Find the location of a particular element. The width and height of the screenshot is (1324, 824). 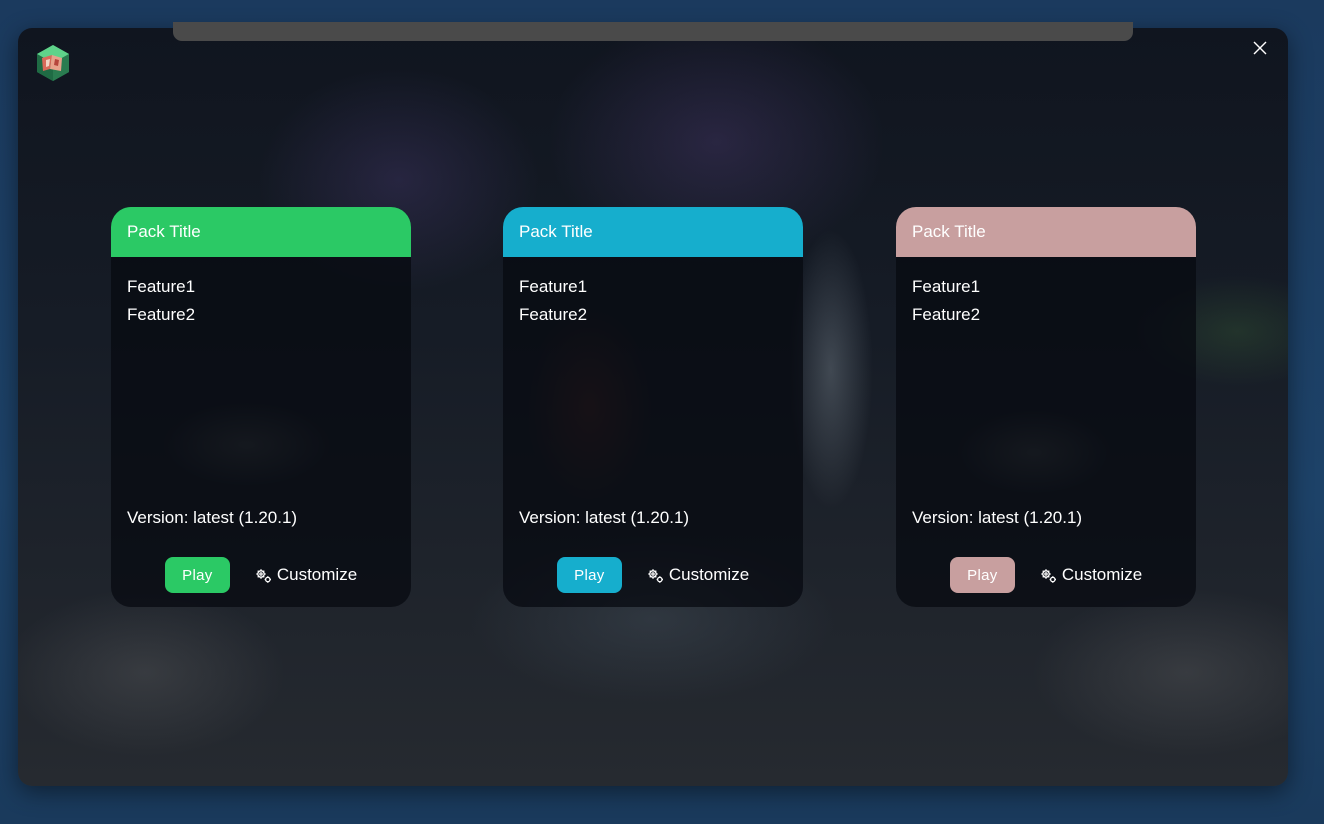

cube-logo-icon is located at coordinates (53, 63).